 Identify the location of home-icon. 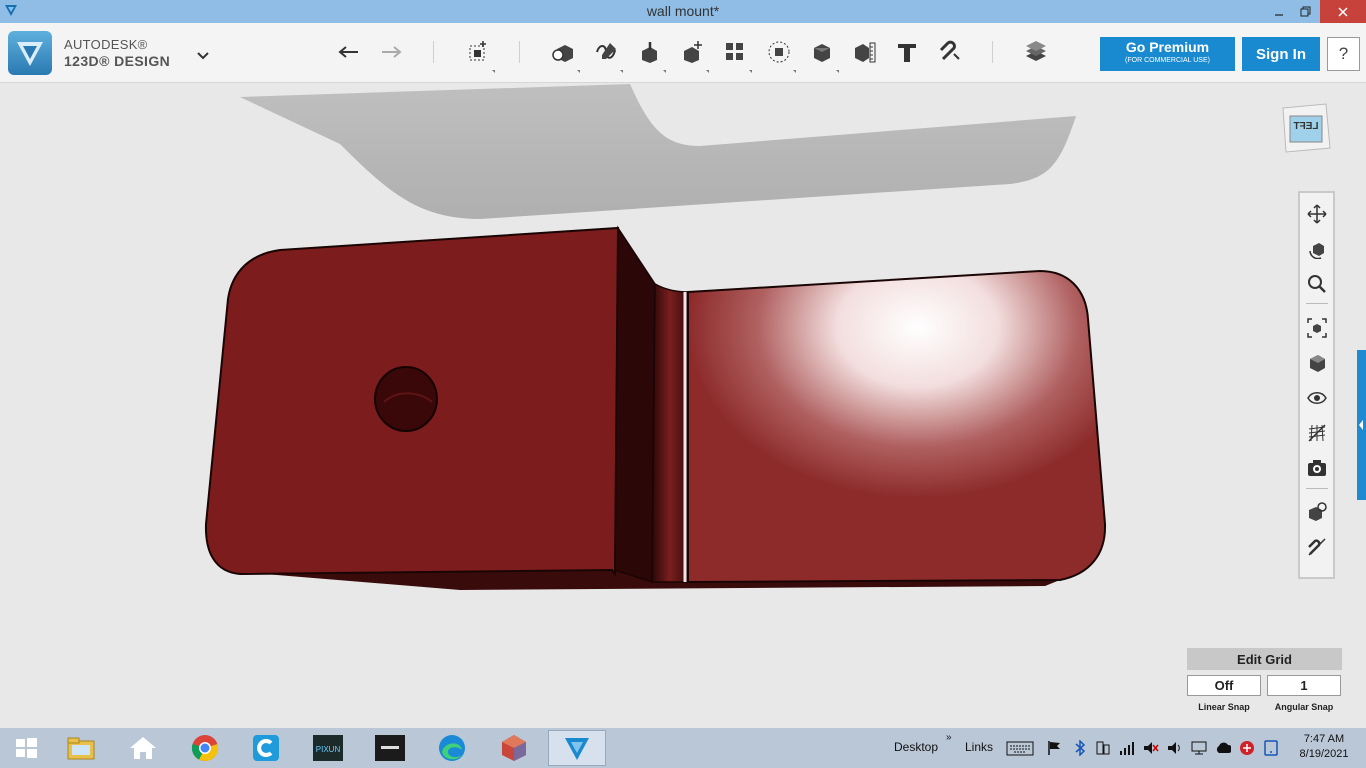
(143, 748).